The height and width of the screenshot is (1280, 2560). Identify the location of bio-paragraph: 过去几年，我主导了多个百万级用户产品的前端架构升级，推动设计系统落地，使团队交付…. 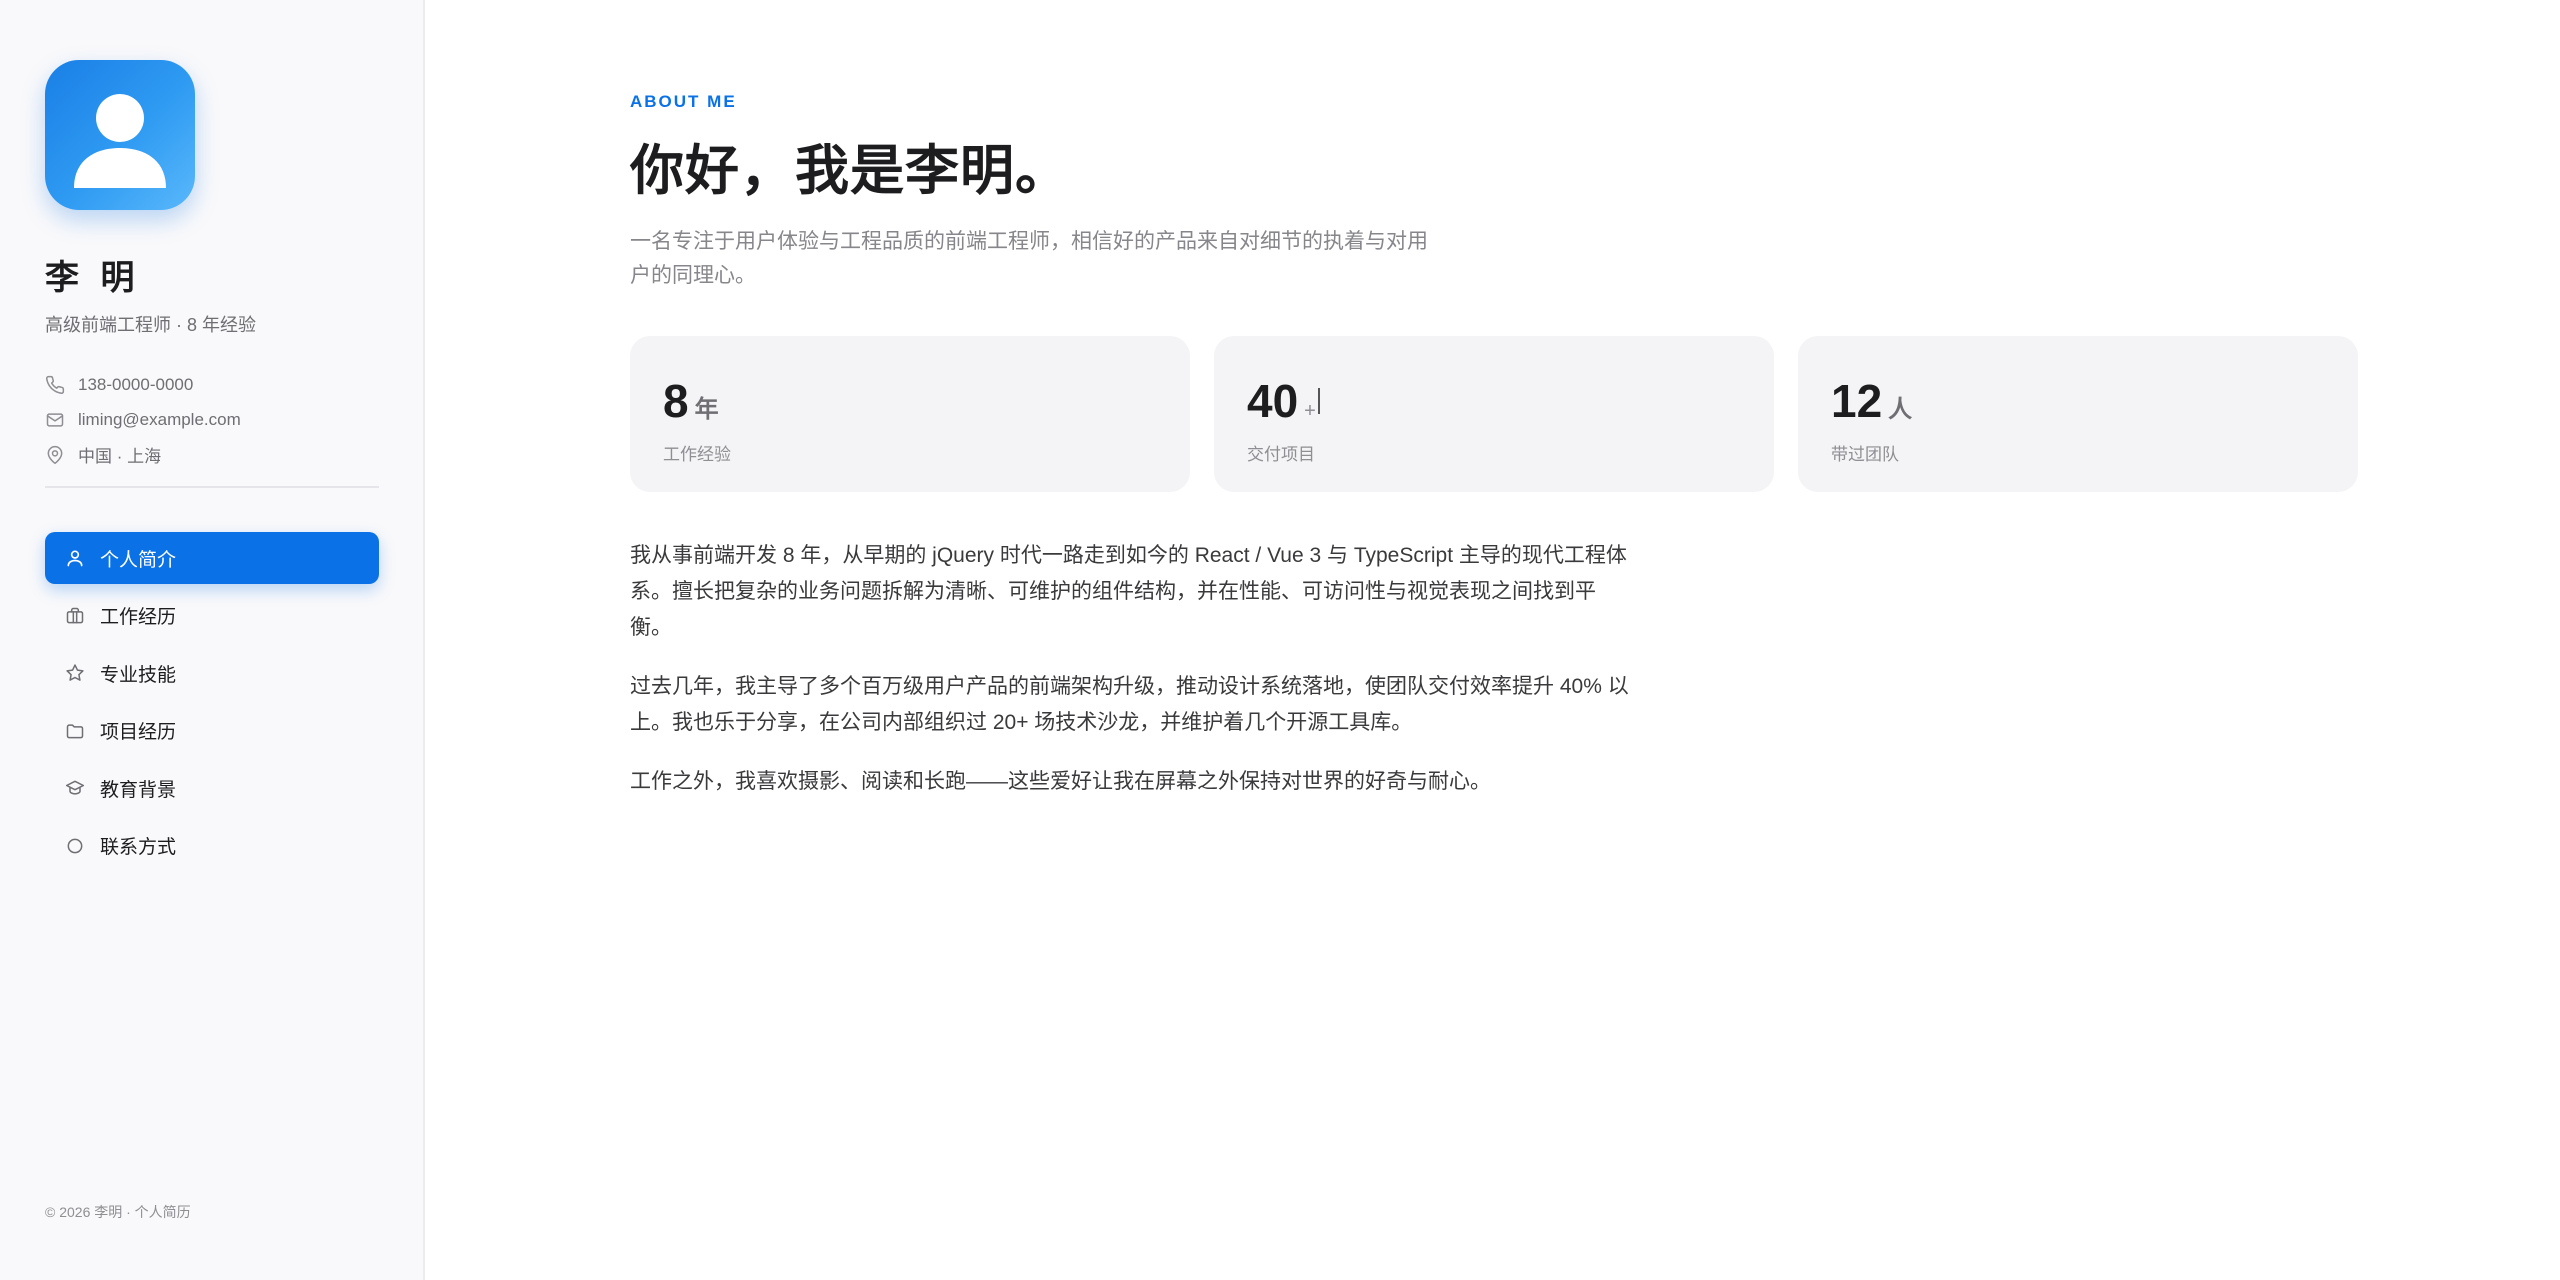
(1129, 704).